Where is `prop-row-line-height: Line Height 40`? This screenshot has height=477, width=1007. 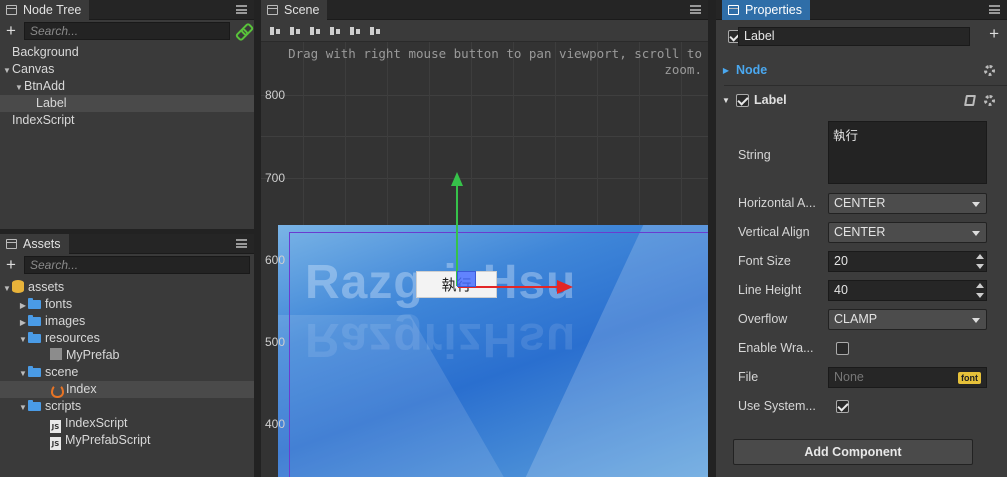 prop-row-line-height: Line Height 40 is located at coordinates (861, 291).